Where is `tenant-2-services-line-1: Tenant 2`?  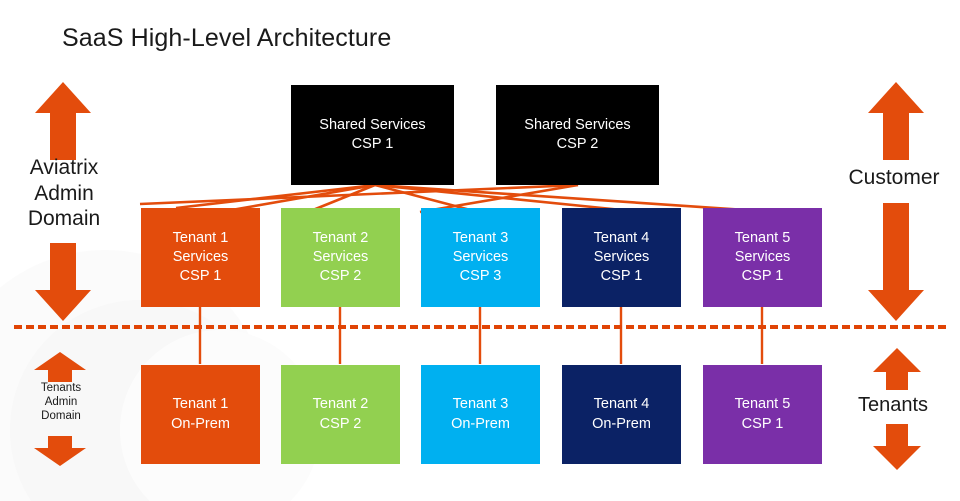
tenant-2-services-line-1: Tenant 2 is located at coordinates (340, 237).